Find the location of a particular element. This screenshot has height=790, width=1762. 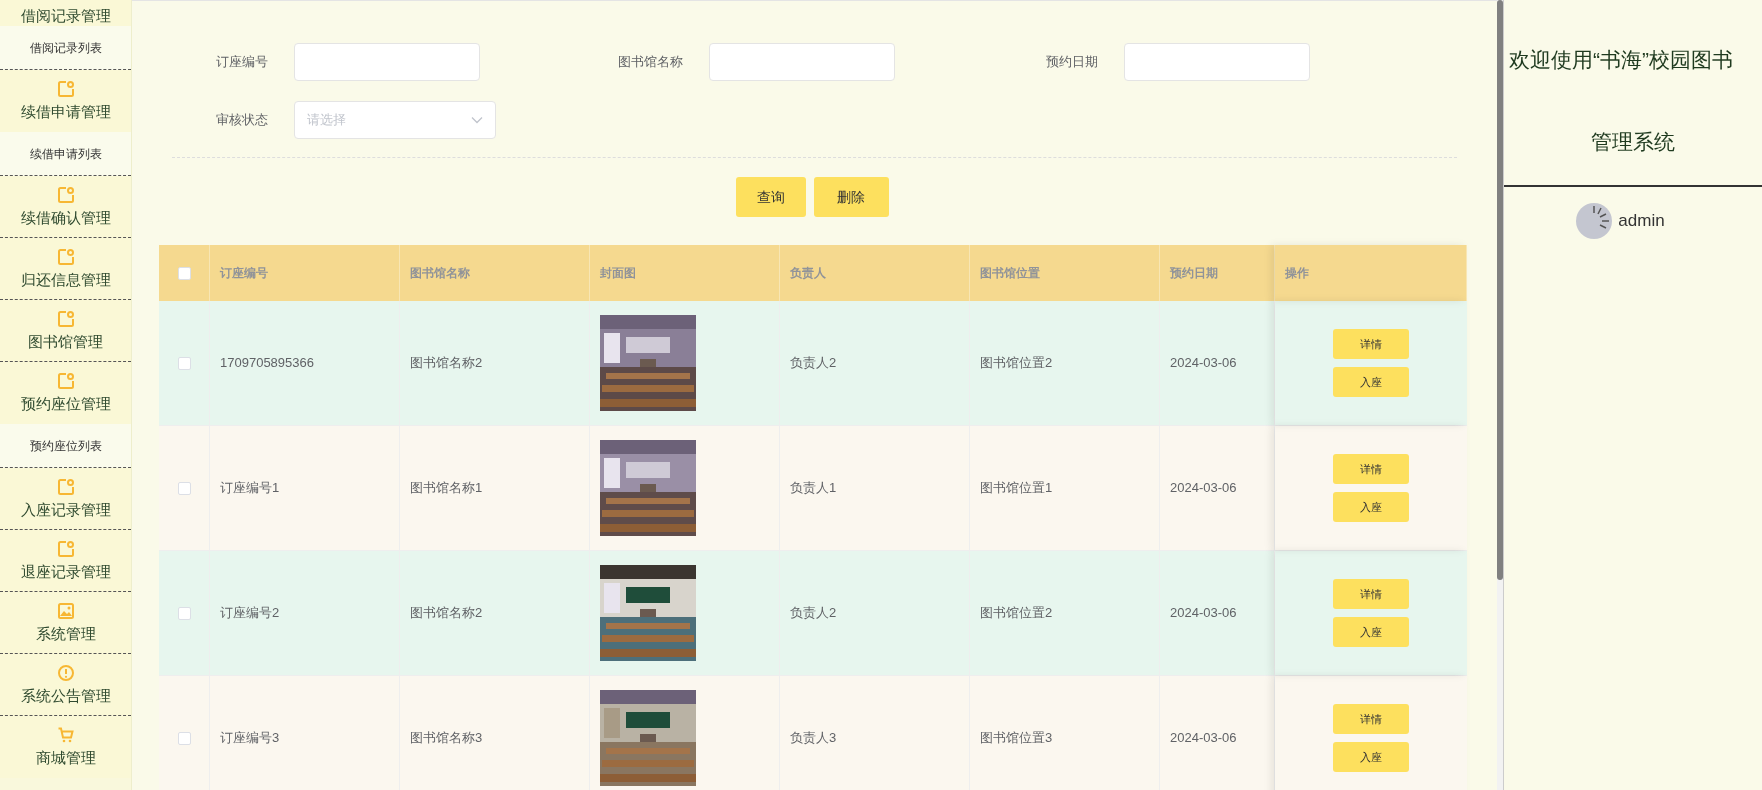

filter-label: 预约日期 is located at coordinates (1071, 62).